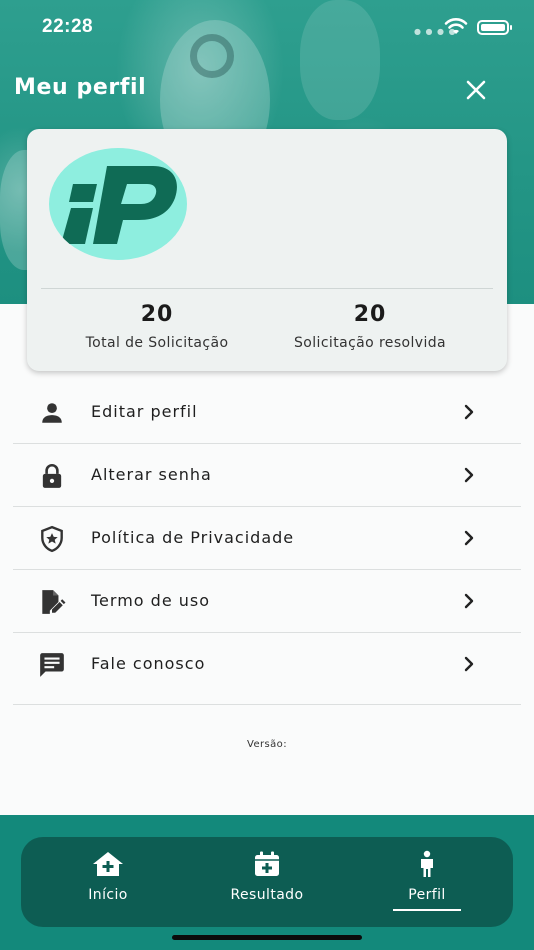  Describe the element at coordinates (267, 937) in the screenshot. I see `home-indicator` at that location.